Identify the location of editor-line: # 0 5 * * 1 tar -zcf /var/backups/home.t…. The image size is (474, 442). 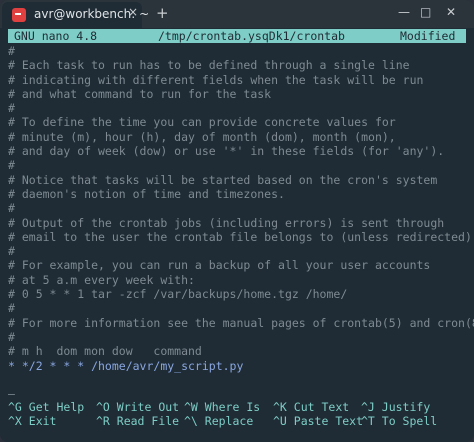
(241, 294).